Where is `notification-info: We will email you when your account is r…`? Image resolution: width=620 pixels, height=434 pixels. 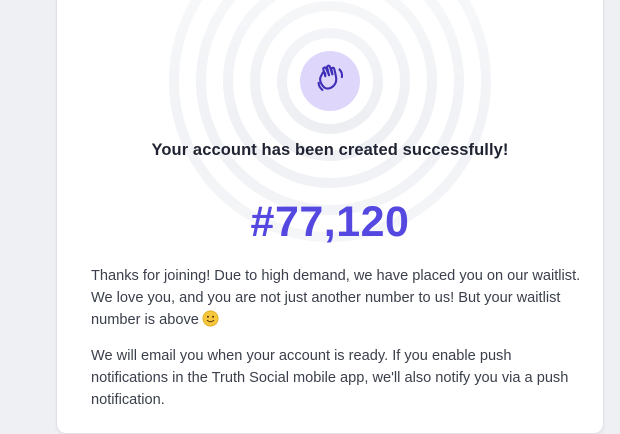 notification-info: We will email you when your account is r… is located at coordinates (330, 378).